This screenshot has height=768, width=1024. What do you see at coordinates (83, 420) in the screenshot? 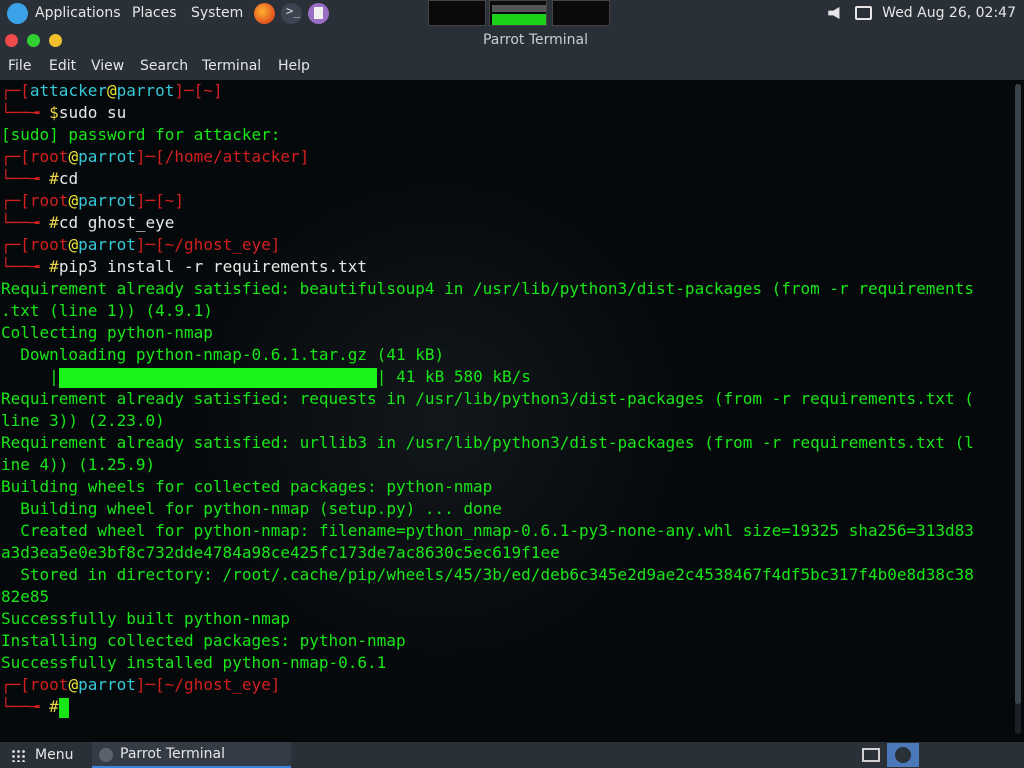
I see `output-line: line 3)) (2.23.0)` at bounding box center [83, 420].